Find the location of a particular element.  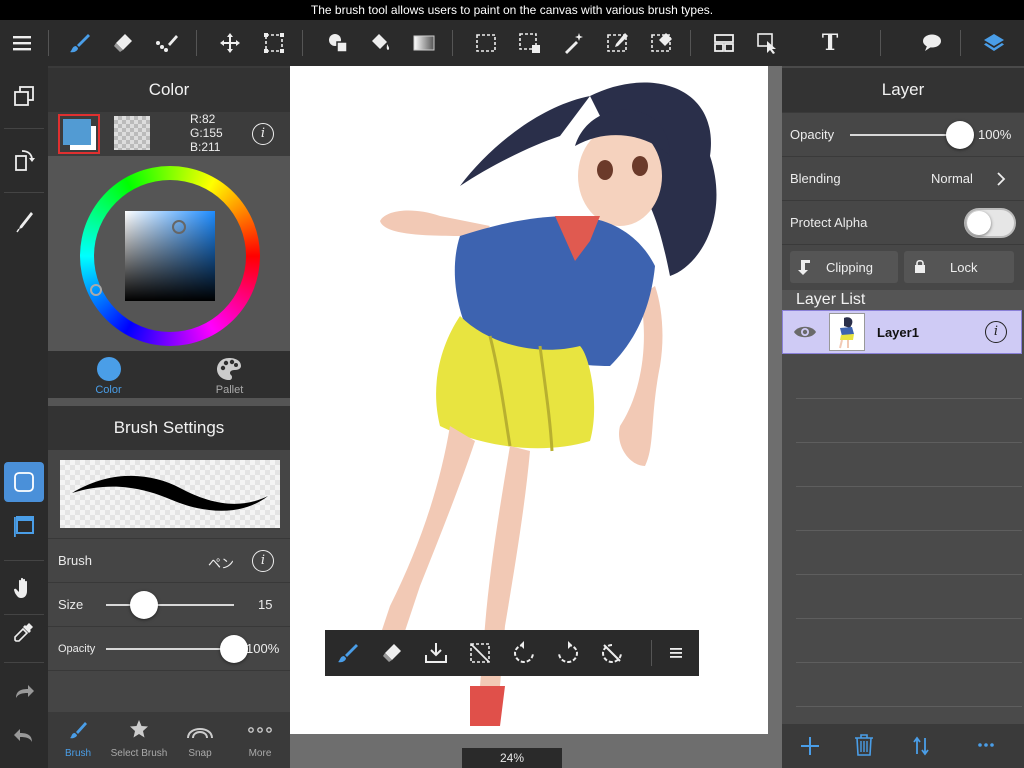

brush-opacity-slider-knob is located at coordinates (234, 649).